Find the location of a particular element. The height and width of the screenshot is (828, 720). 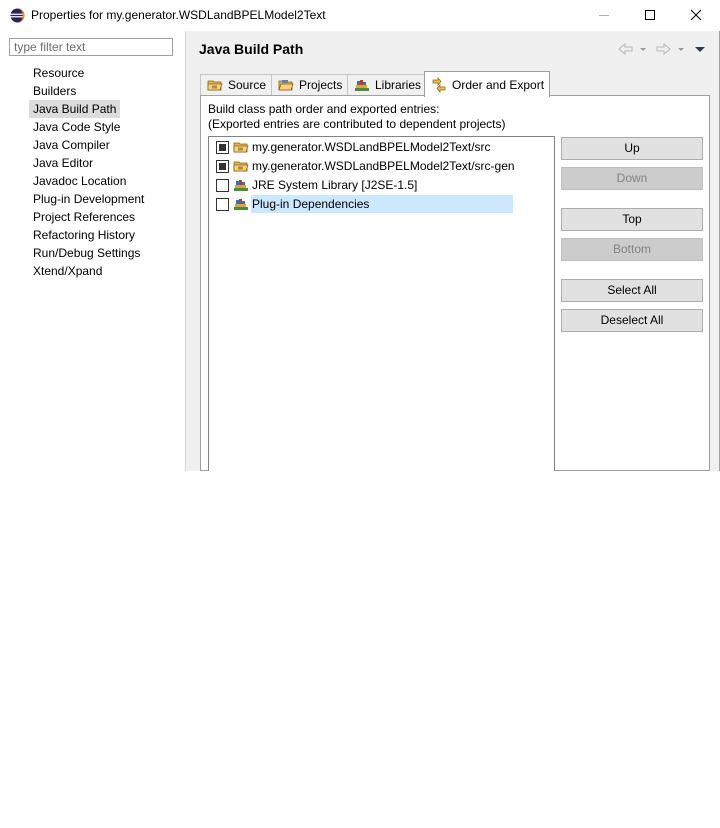

forward-arrow-icon is located at coordinates (663, 49).